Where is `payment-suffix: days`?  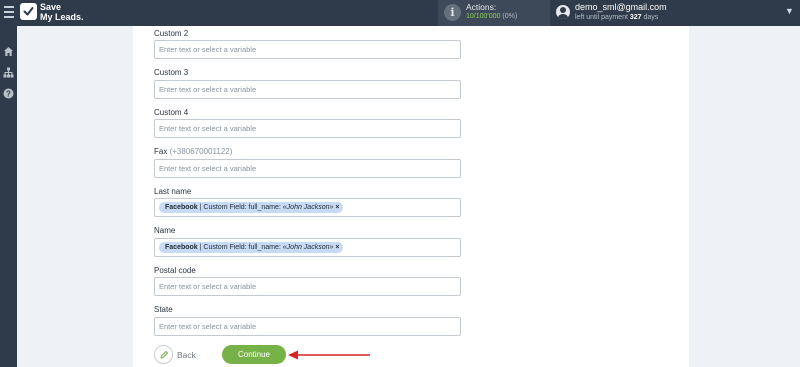
payment-suffix: days is located at coordinates (651, 17).